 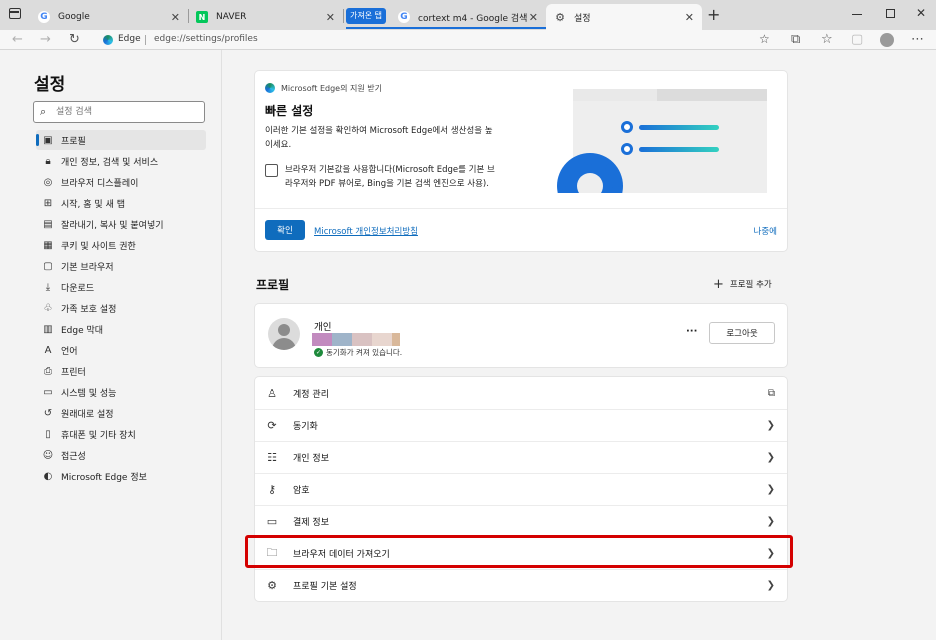 I want to click on sidebar-item-privacy: 🔒︎ 개인 정보, 검색 및 서비스, so click(x=121, y=161).